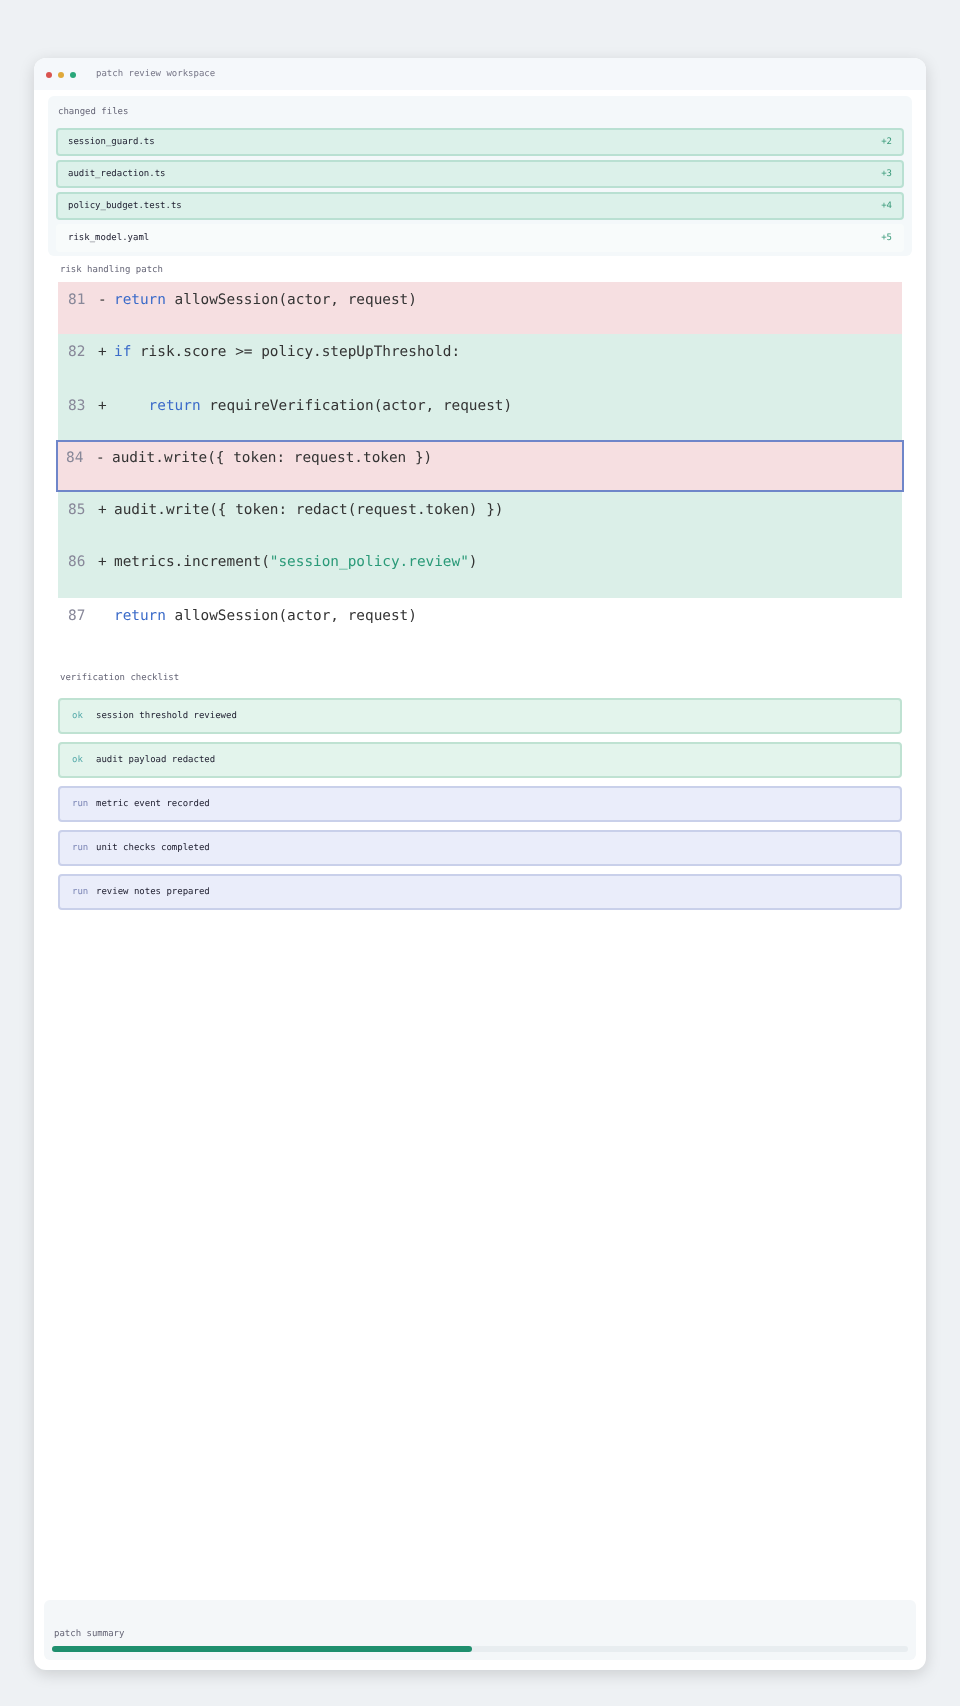  Describe the element at coordinates (49, 74) in the screenshot. I see `close-icon` at that location.